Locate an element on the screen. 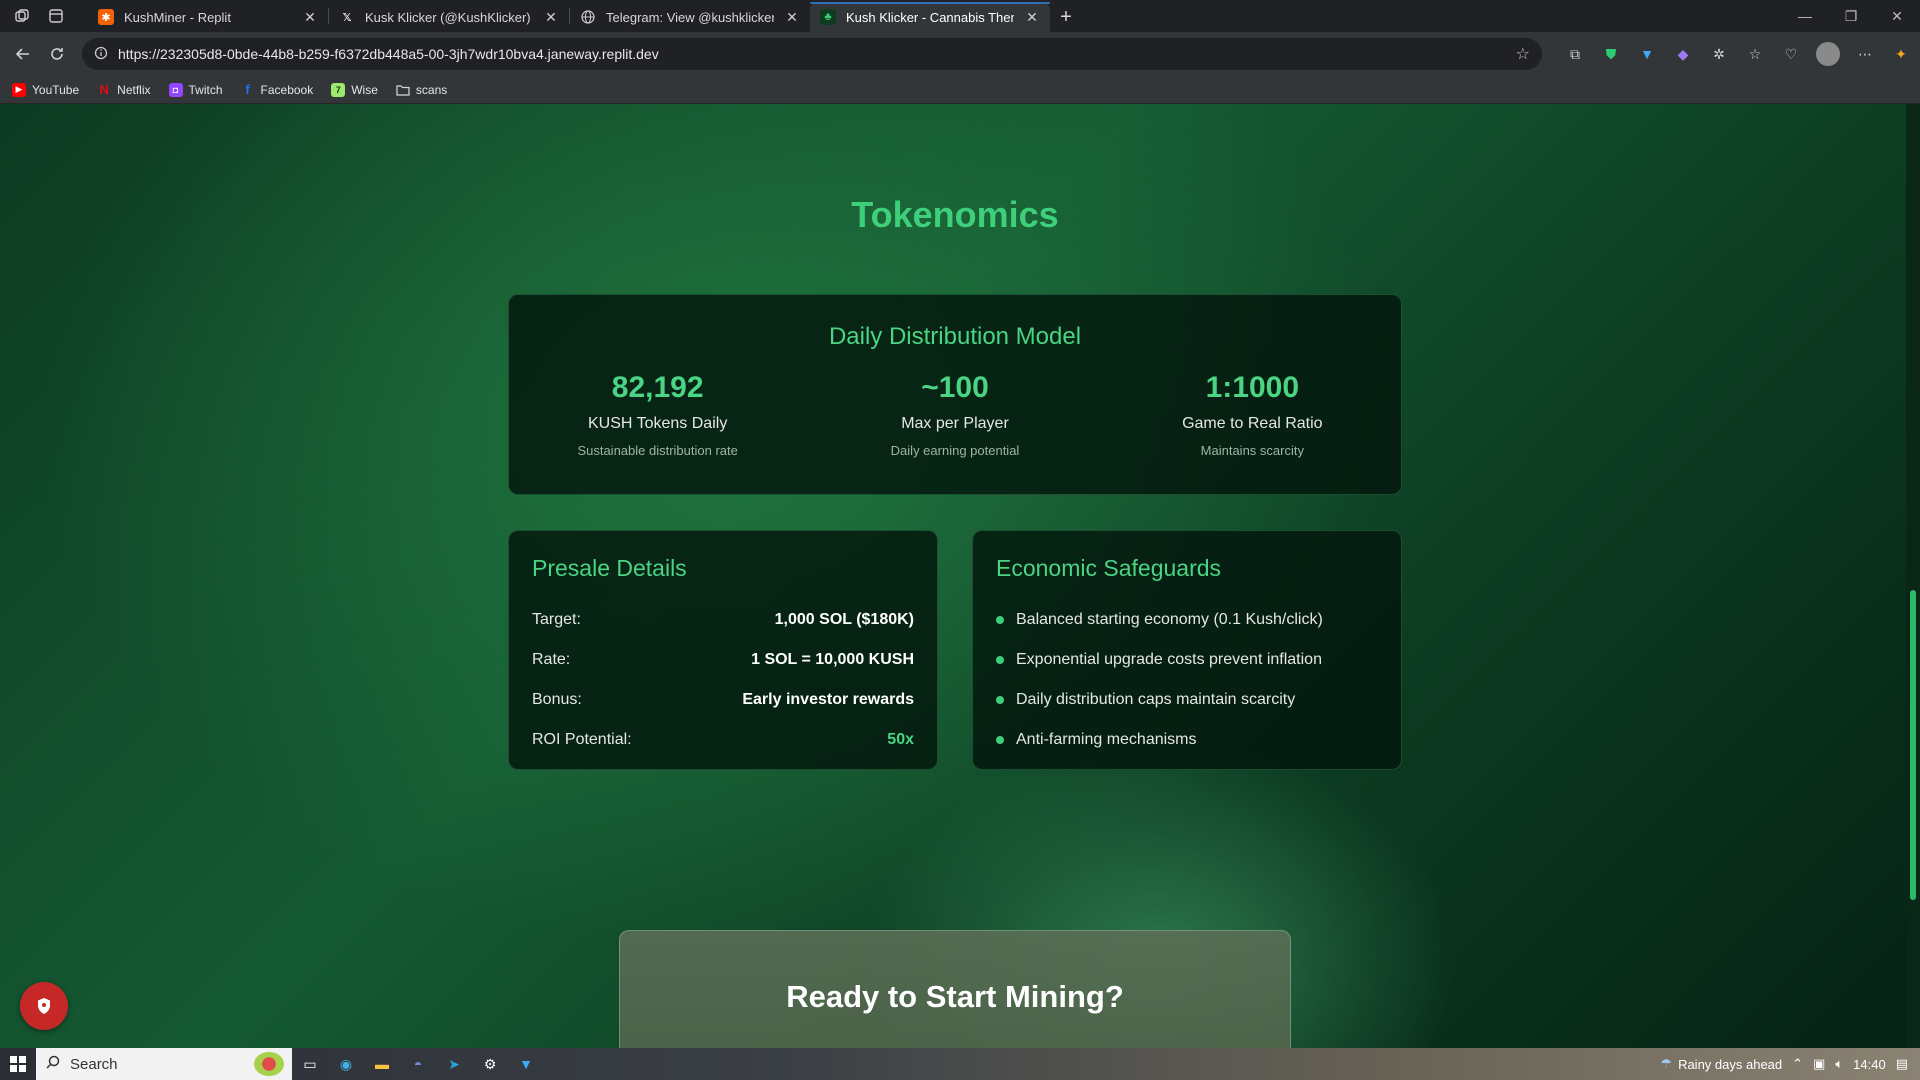 Image resolution: width=1920 pixels, height=1080 pixels. translate-extension-icon: ⧉ is located at coordinates (1575, 54).